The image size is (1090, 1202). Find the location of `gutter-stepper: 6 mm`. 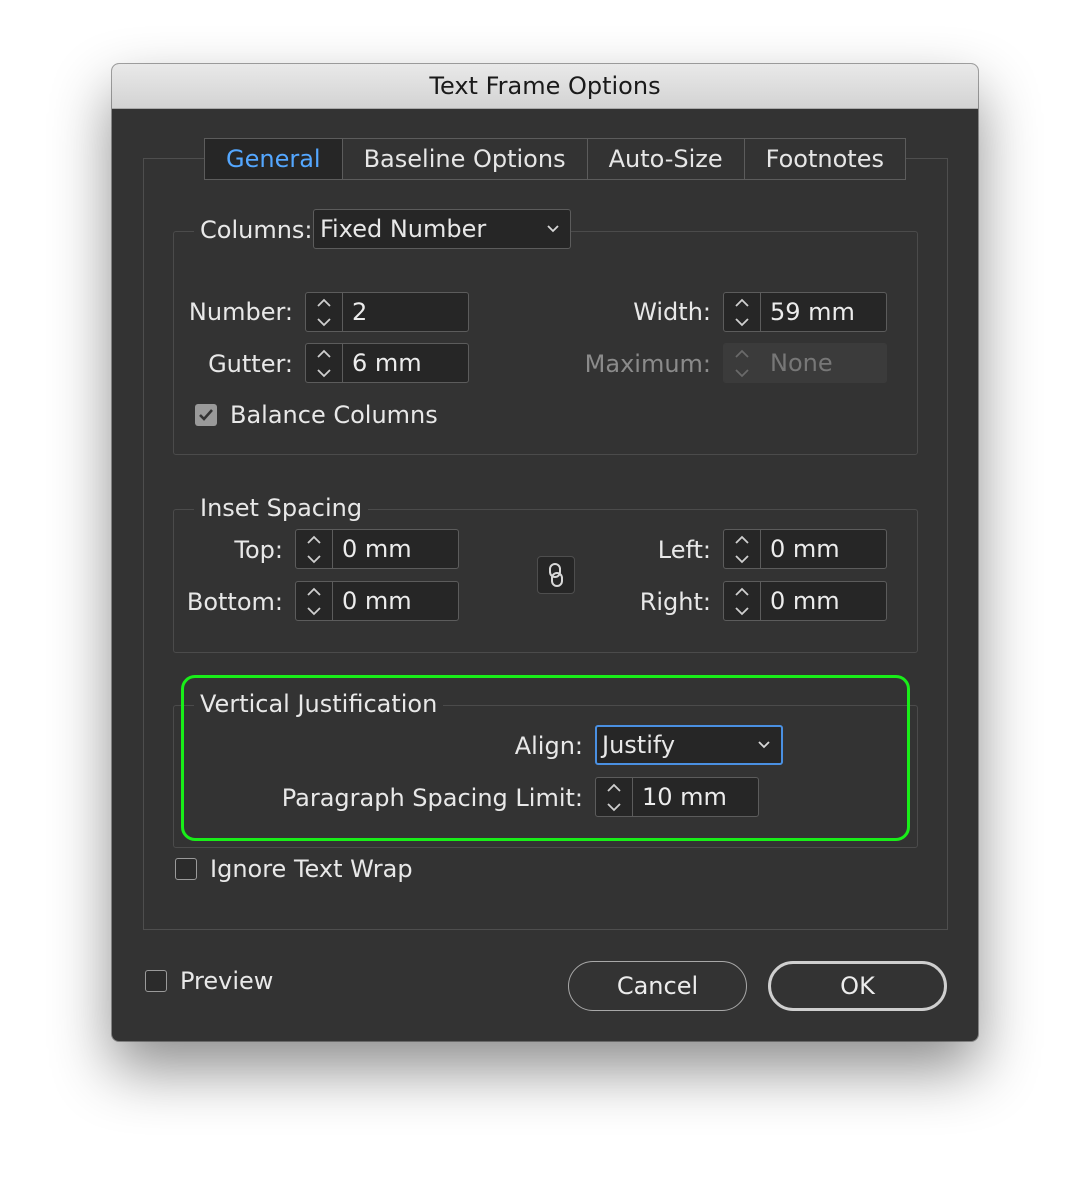

gutter-stepper: 6 mm is located at coordinates (387, 363).